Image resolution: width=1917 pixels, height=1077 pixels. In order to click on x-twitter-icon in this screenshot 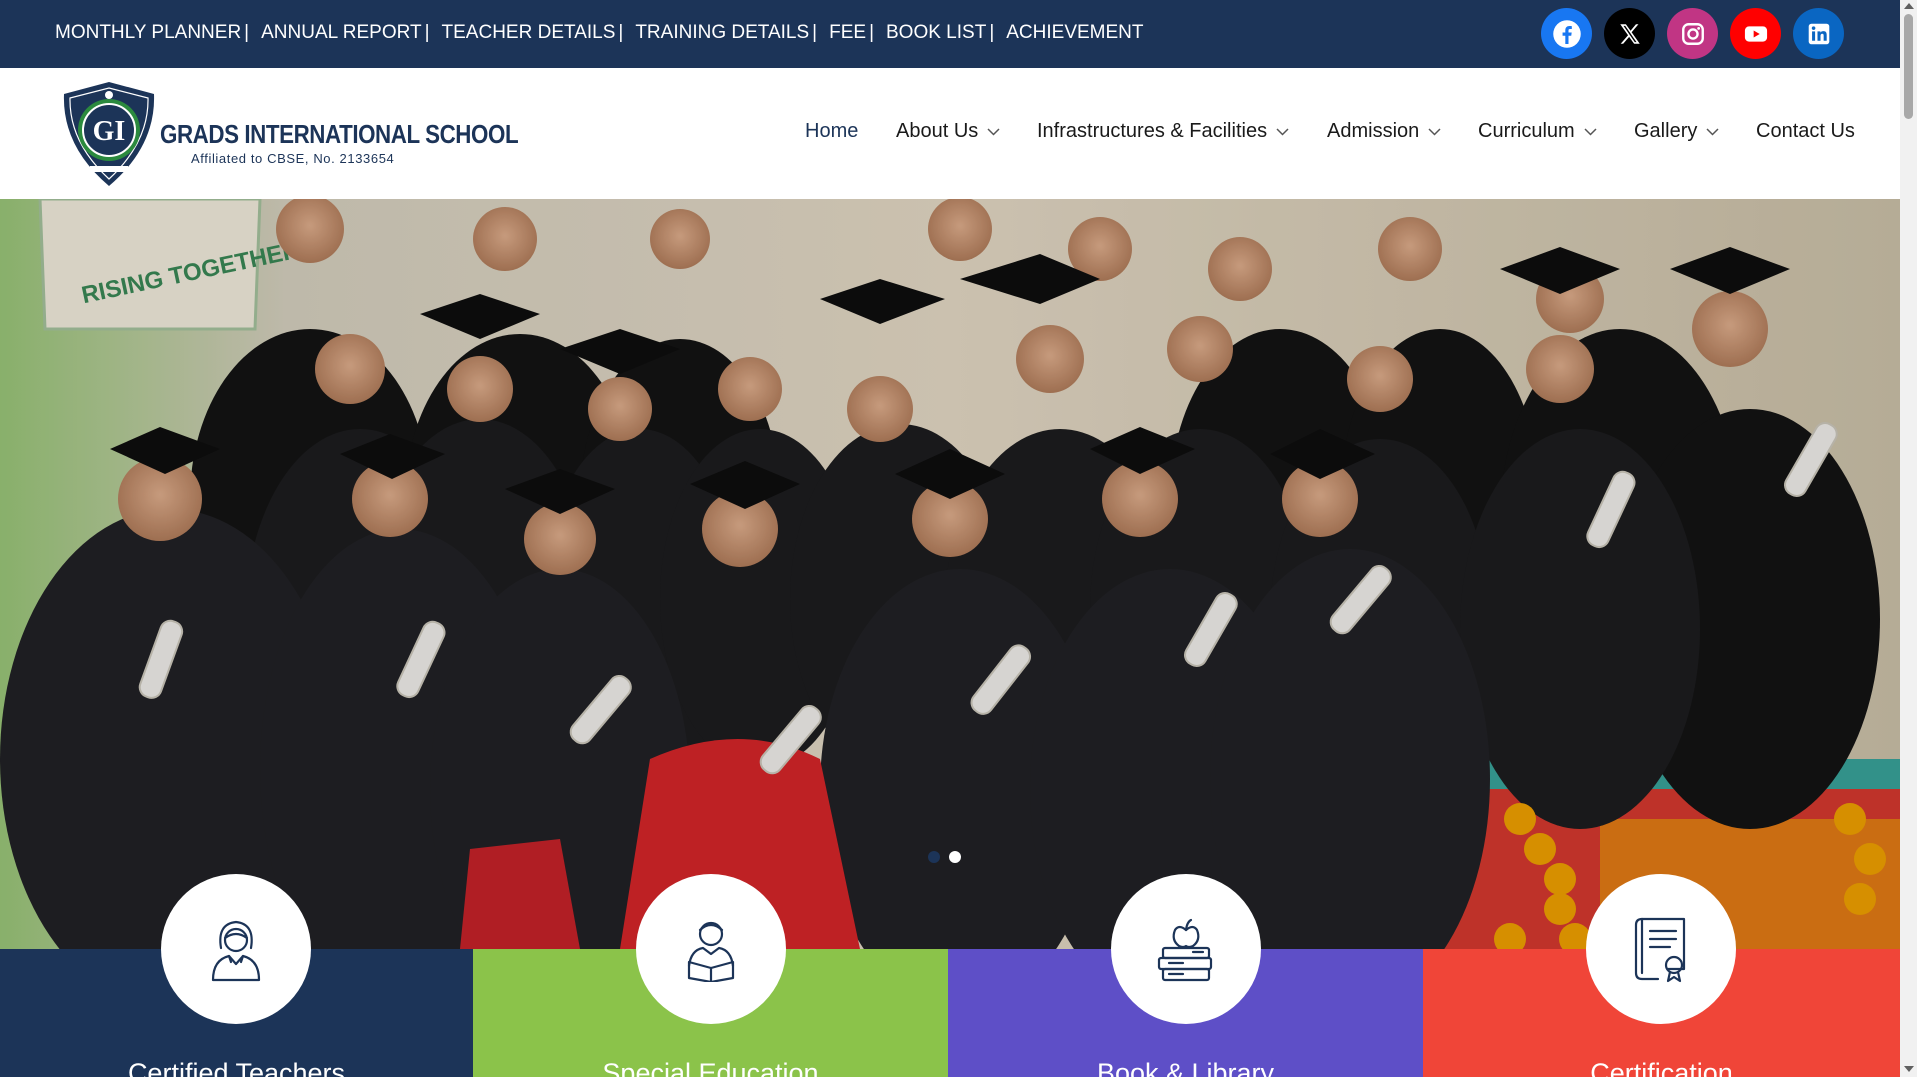, I will do `click(1629, 33)`.